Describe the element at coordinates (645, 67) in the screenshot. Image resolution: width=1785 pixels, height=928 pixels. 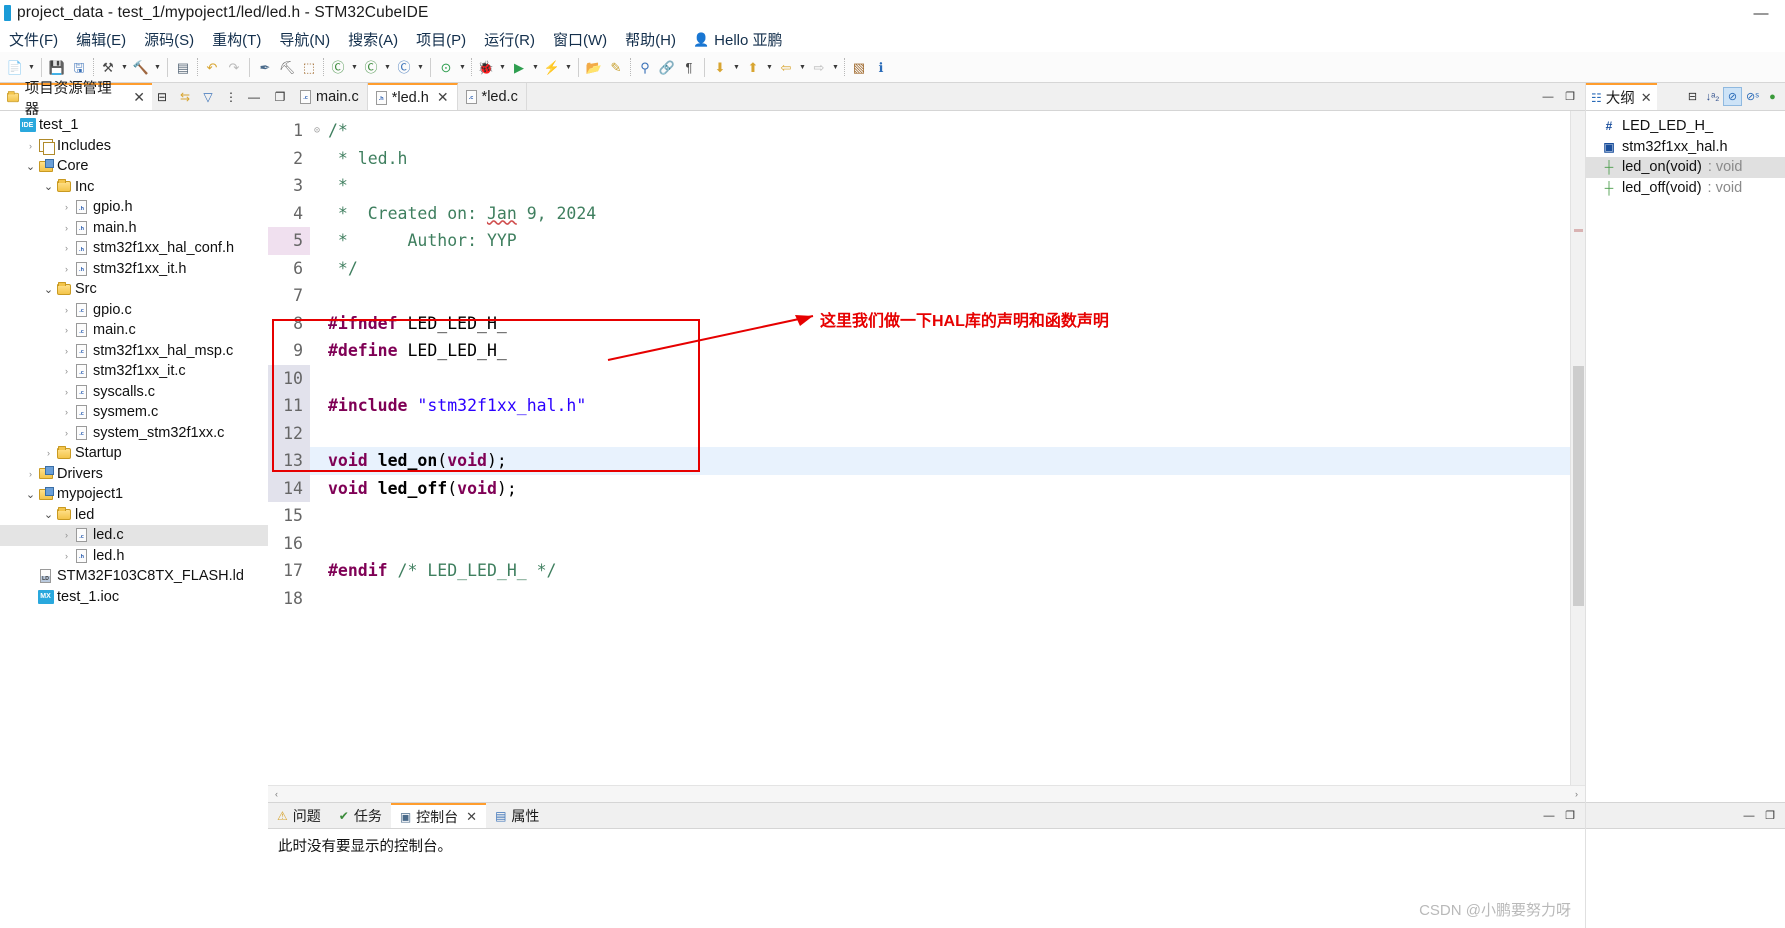
I see `search-button: ⚲` at that location.